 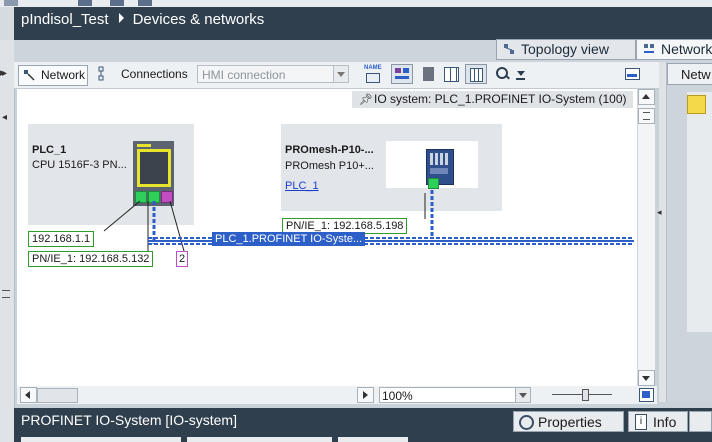 I want to click on scroll-left-icon, so click(x=28, y=395).